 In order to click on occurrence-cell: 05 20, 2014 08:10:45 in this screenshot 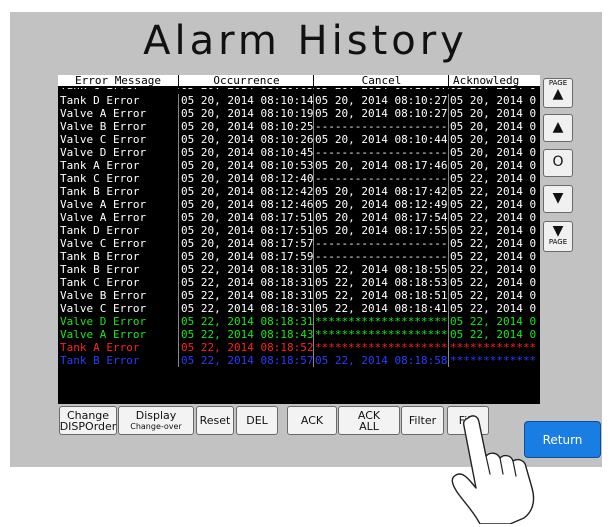, I will do `click(246, 152)`.